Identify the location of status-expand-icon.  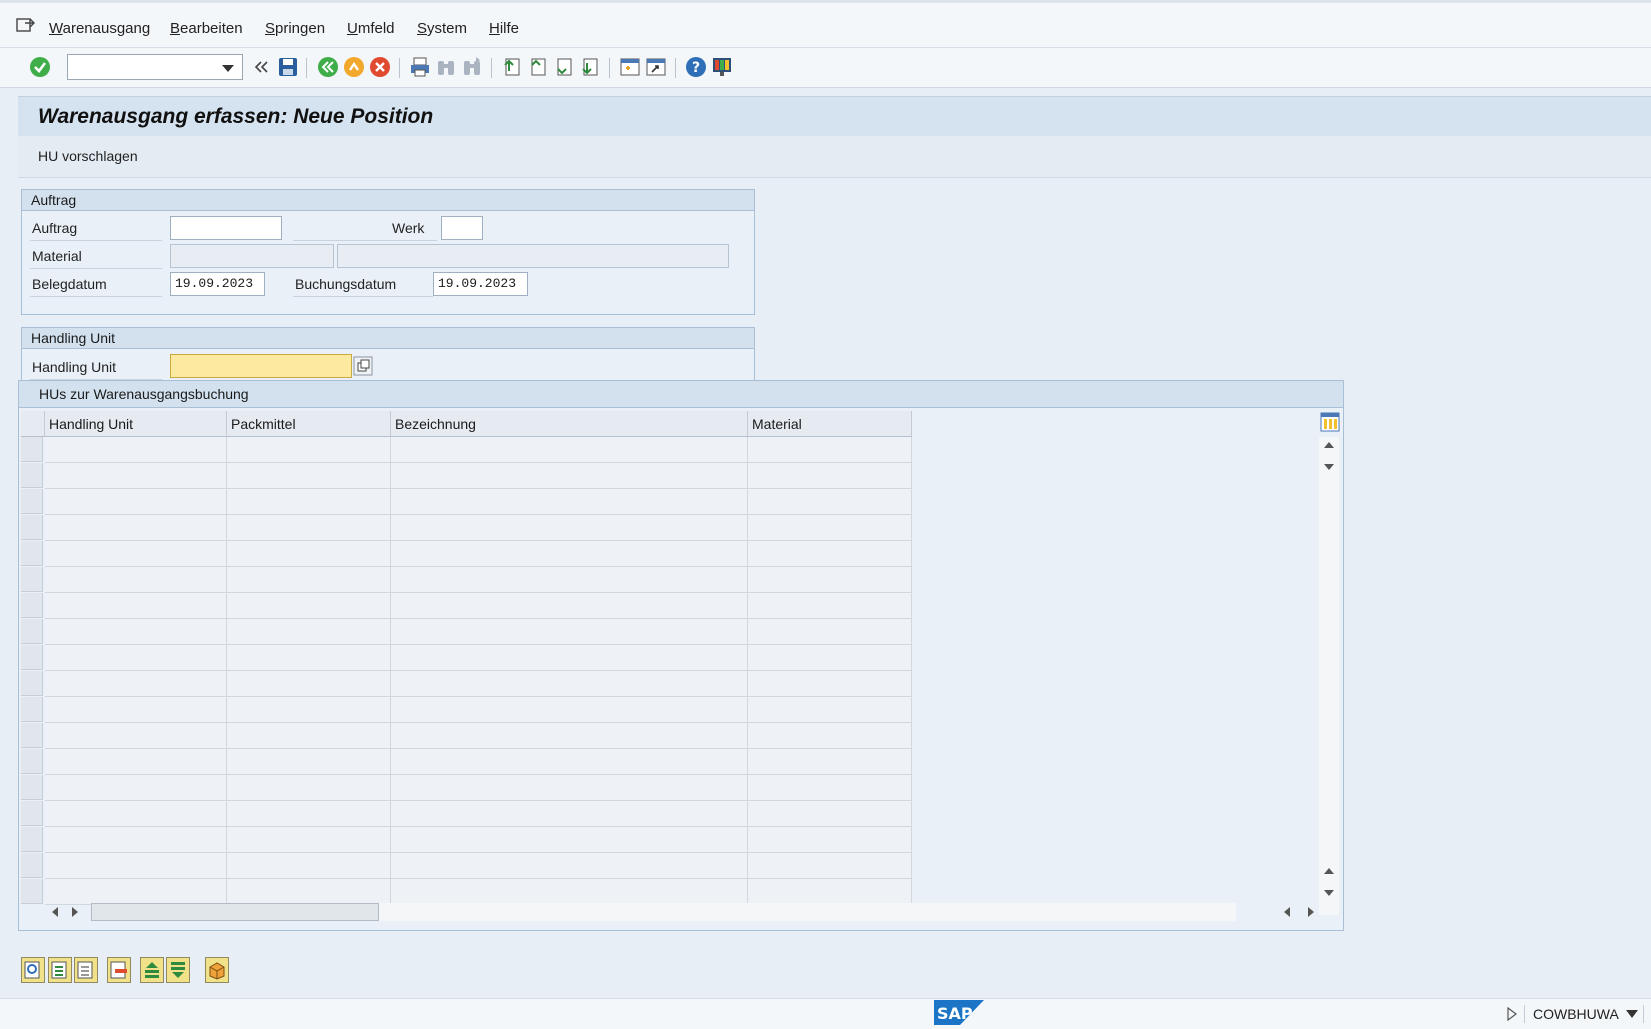
(1512, 1014).